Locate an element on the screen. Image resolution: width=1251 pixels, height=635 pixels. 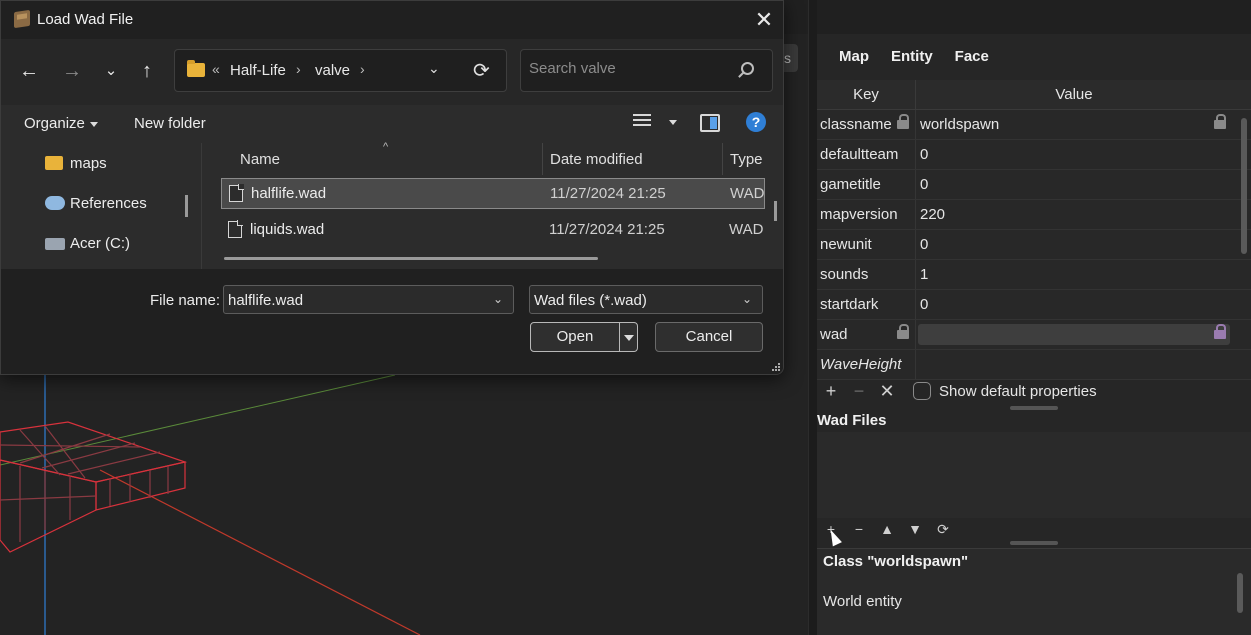
navigation-bar: ← → ⌄ ↑ « Half-Life › valve › ⌄ ⟳ is located at coordinates (392, 72).